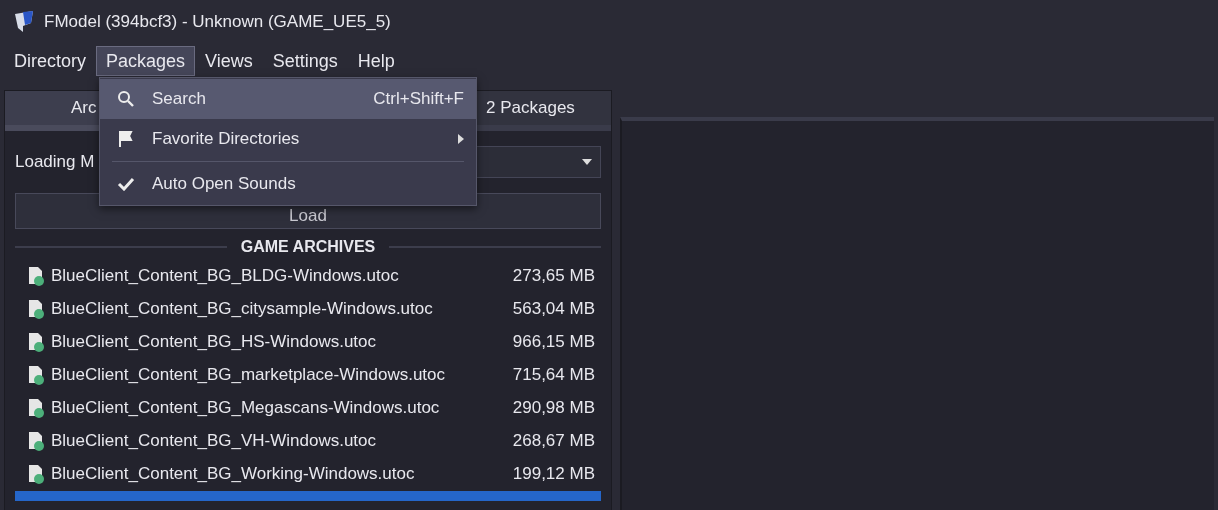  I want to click on archive-size: 273,65 MB, so click(553, 275).